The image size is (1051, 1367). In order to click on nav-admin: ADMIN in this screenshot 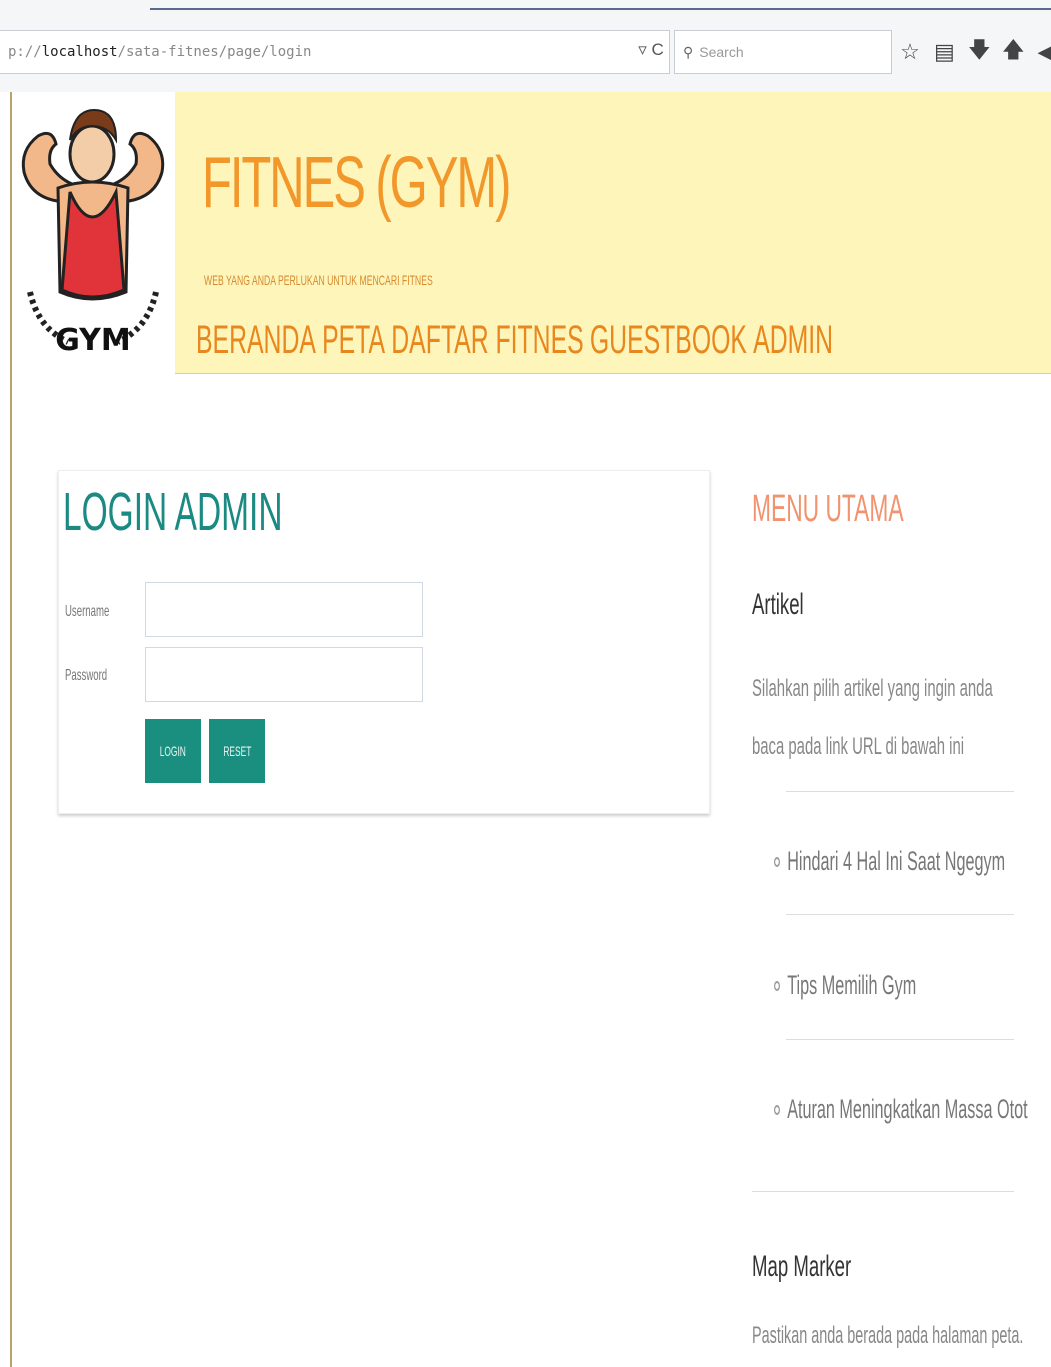, I will do `click(793, 340)`.